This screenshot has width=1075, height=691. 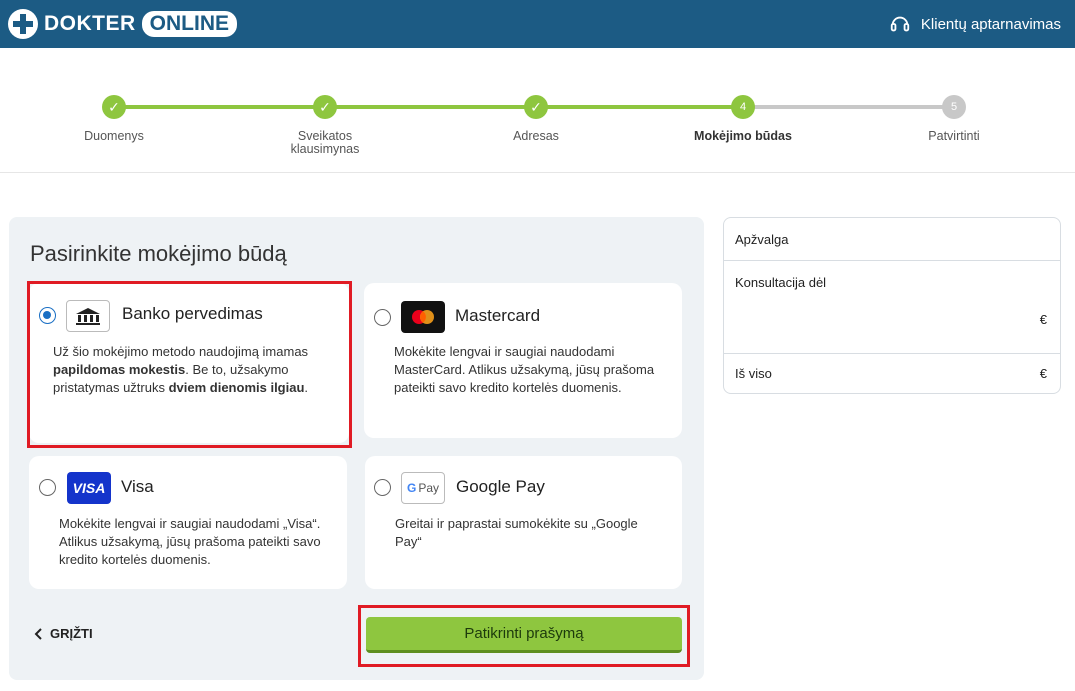 What do you see at coordinates (1043, 319) in the screenshot?
I see `consultation-price: €` at bounding box center [1043, 319].